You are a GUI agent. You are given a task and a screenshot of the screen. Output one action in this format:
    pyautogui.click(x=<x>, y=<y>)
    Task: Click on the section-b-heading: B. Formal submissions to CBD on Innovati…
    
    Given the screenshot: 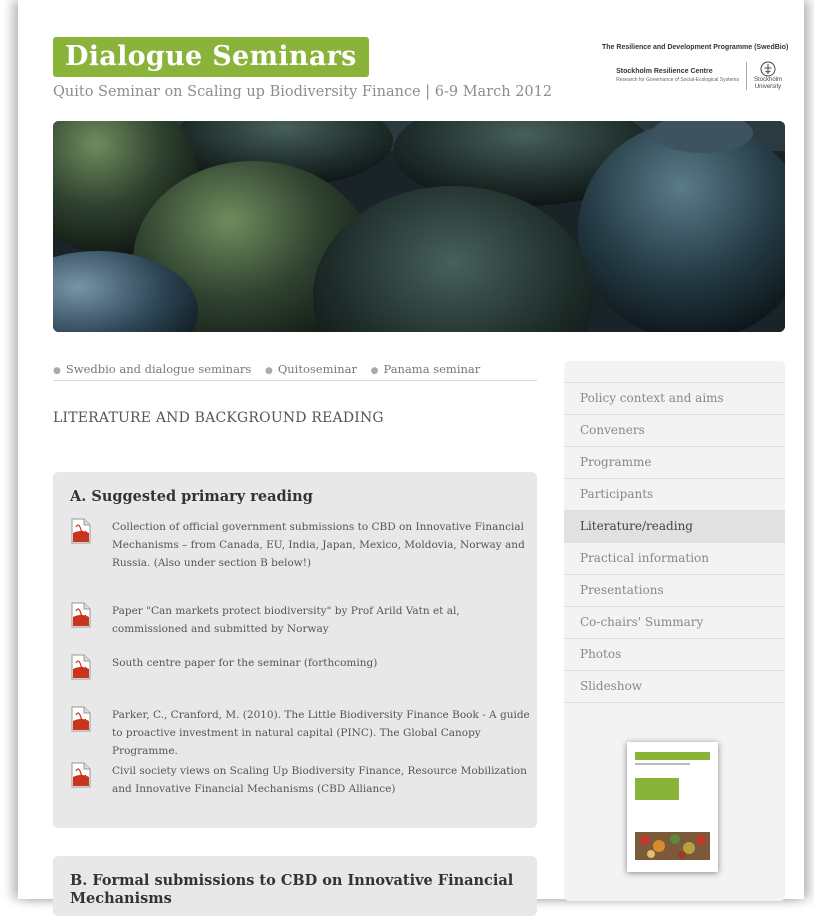 What is the action you would take?
    pyautogui.click(x=292, y=889)
    